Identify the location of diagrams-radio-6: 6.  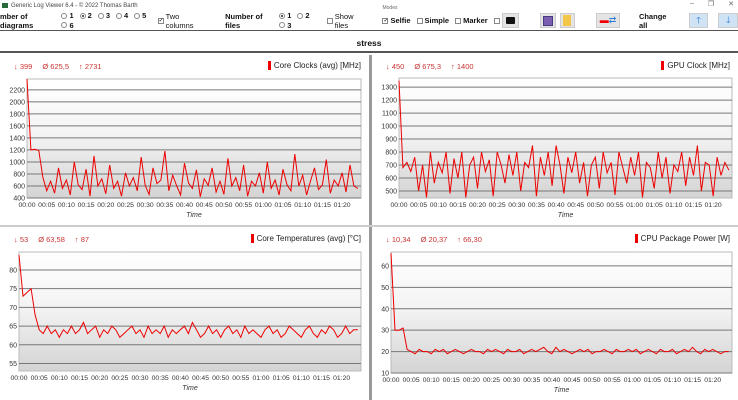
(67, 25).